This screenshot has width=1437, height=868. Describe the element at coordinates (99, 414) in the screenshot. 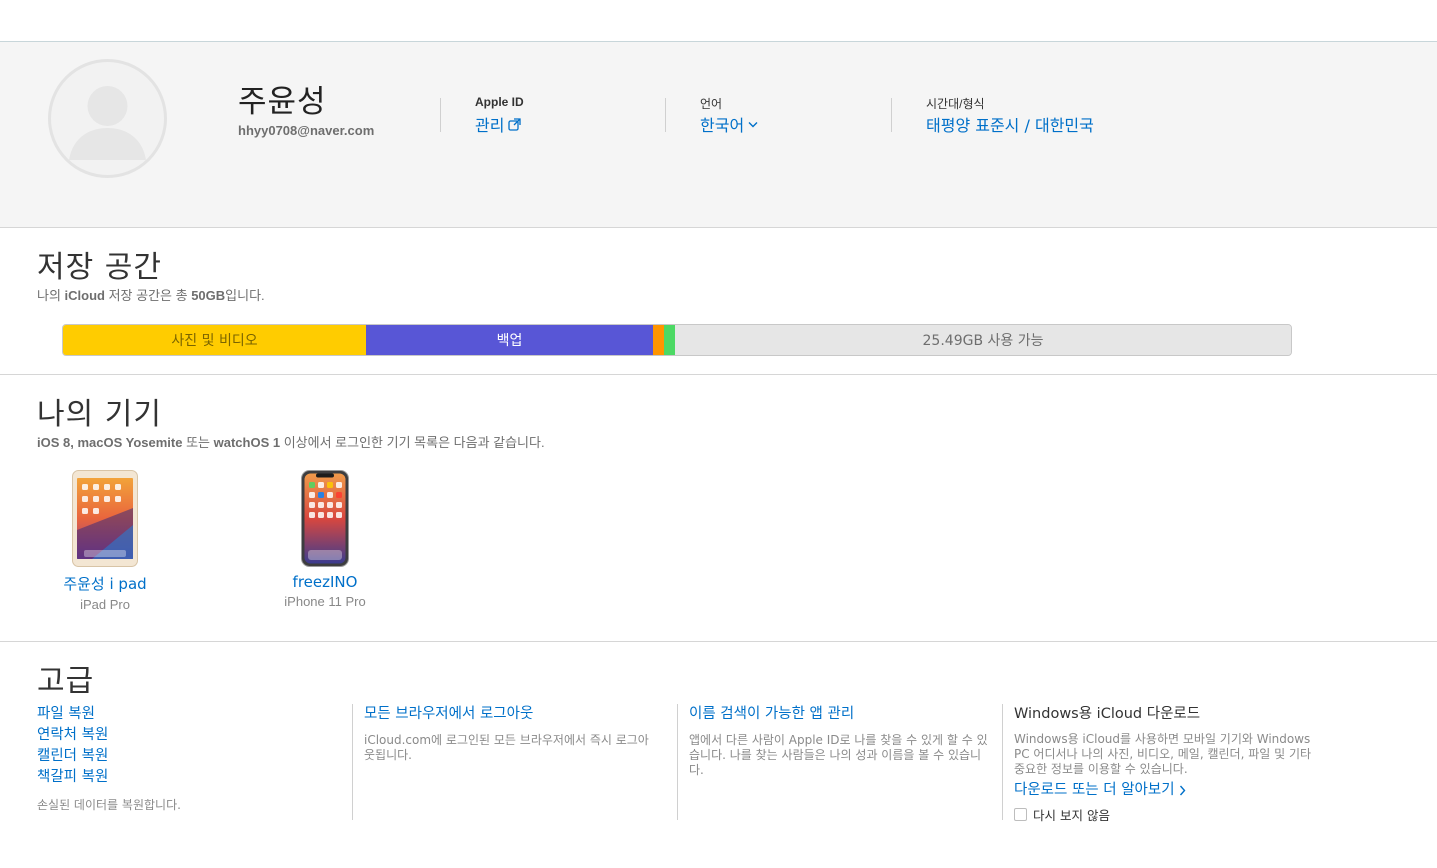

I see `devices-title: 나의 기기` at that location.